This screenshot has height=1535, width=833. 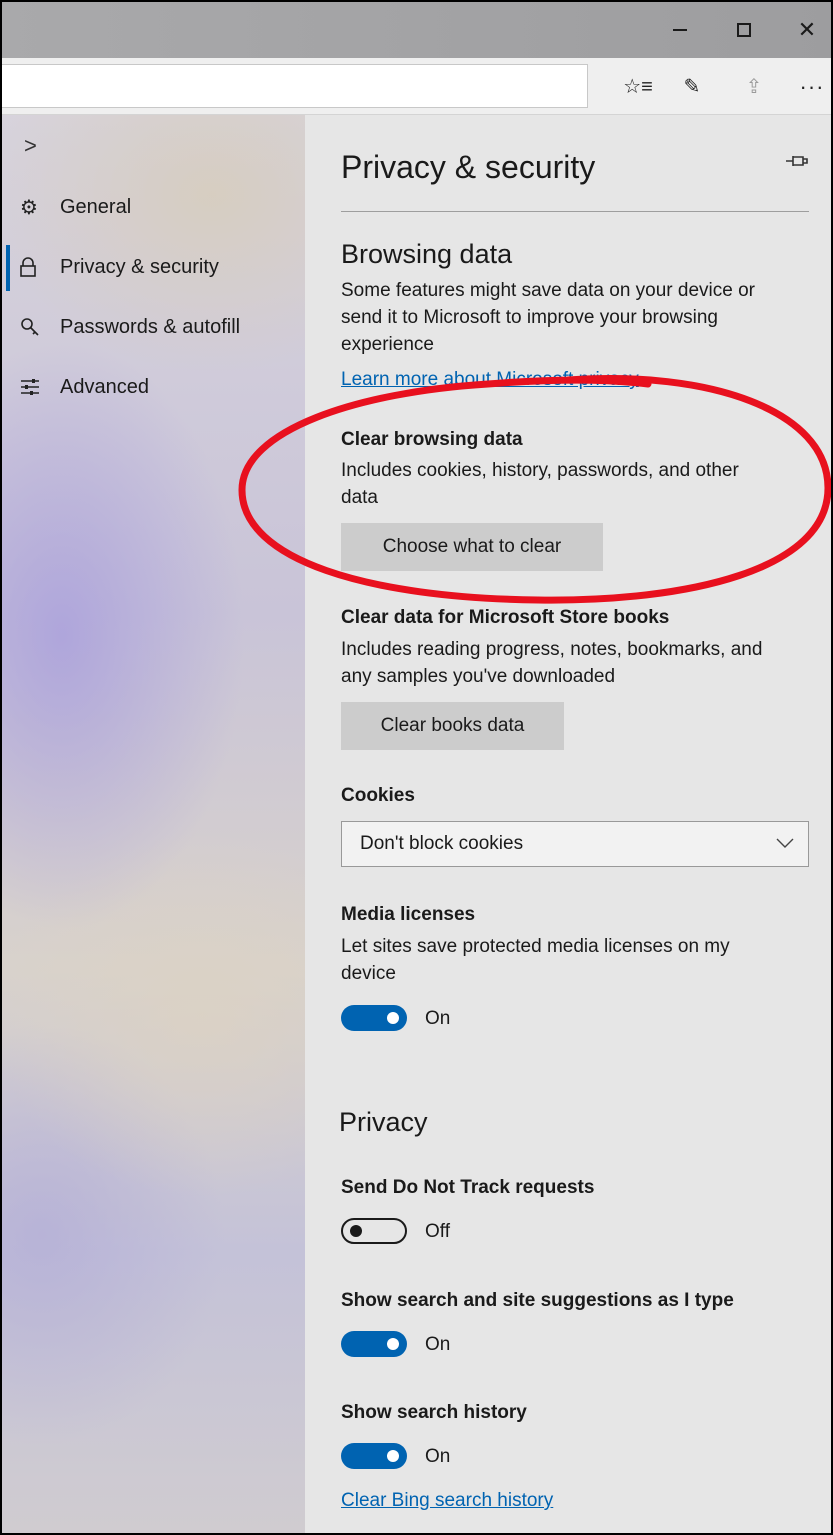 I want to click on close-icon: ✕, so click(x=807, y=29).